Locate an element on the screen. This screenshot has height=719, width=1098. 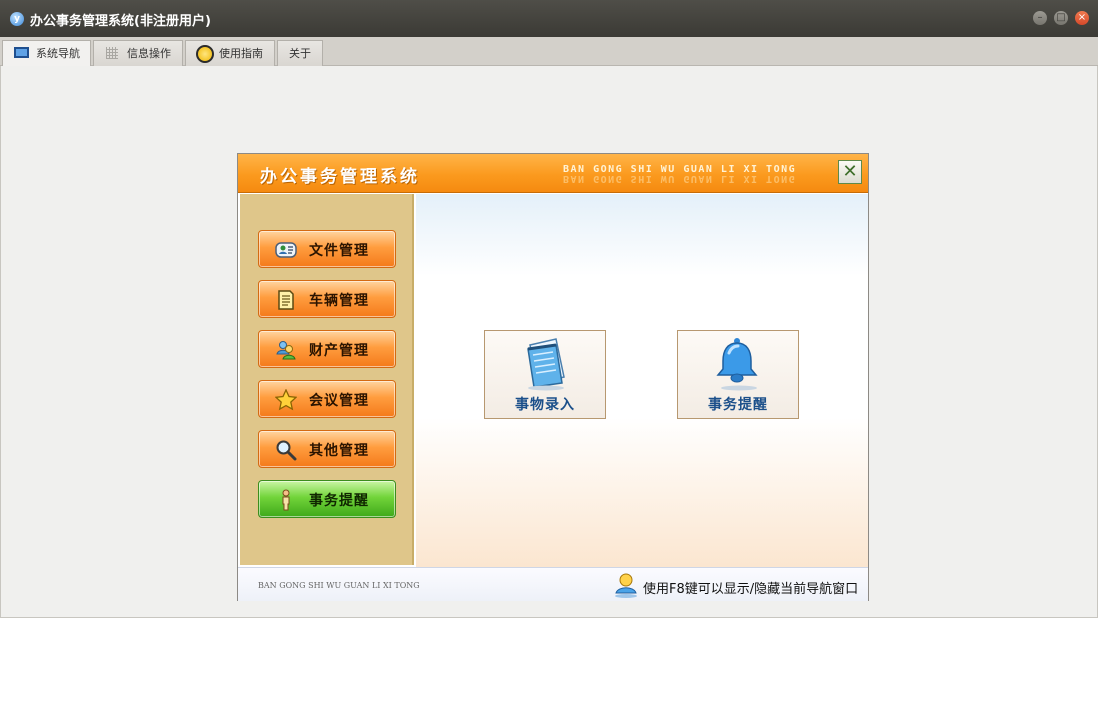
tab-information-operation: 信息操作 is located at coordinates (138, 53).